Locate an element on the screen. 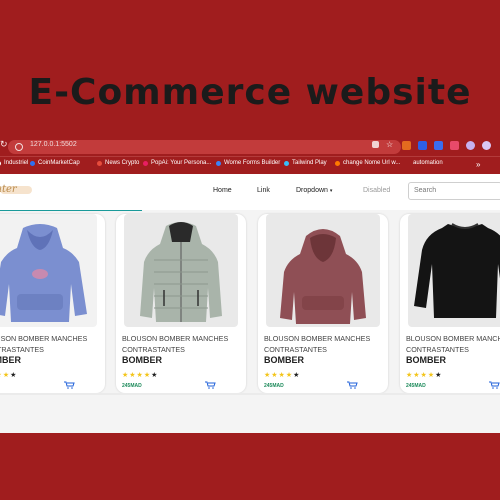  nav-home: Home is located at coordinates (222, 190).